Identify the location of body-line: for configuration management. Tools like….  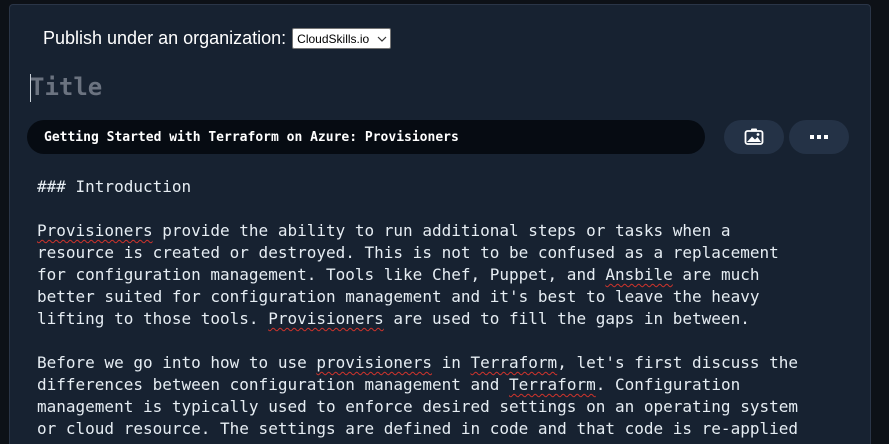
(452, 275).